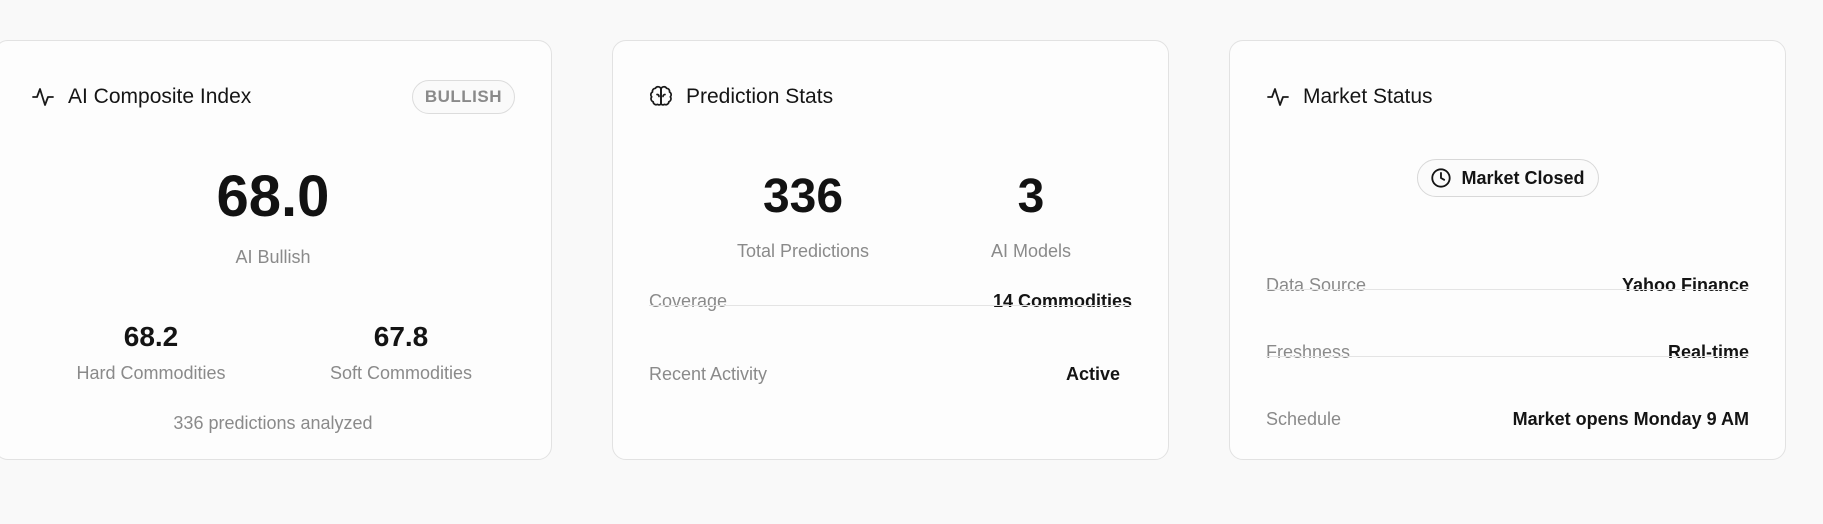 Image resolution: width=1823 pixels, height=524 pixels. Describe the element at coordinates (1685, 284) in the screenshot. I see `data-source-value: Yahoo Finance` at that location.